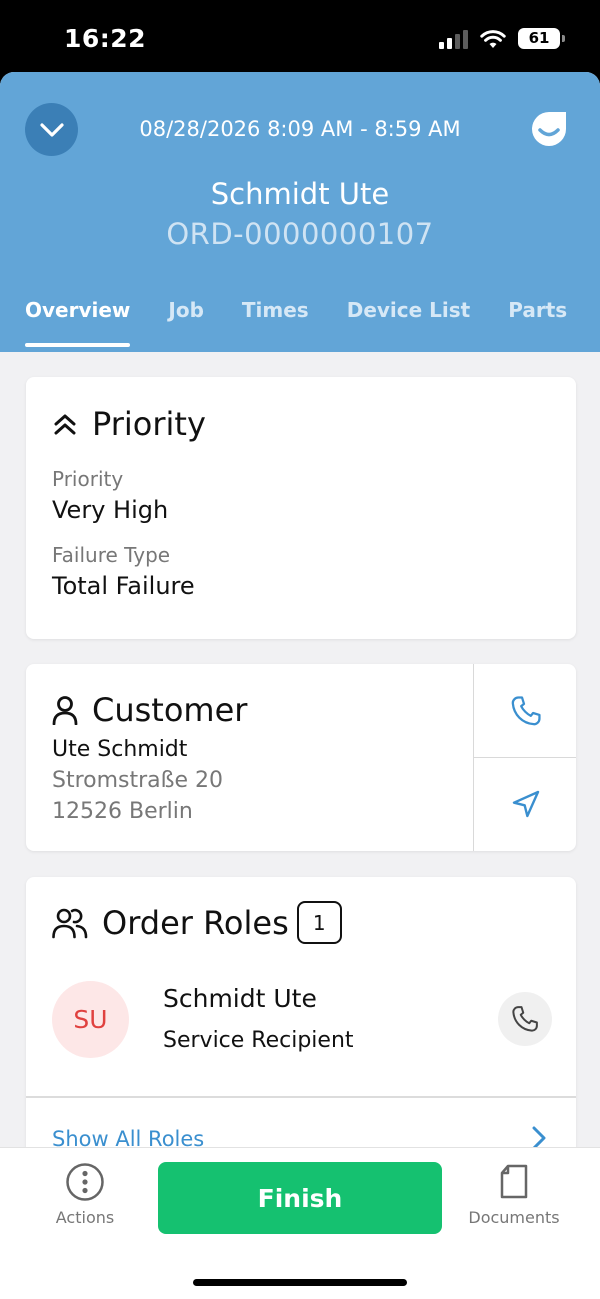 The image size is (600, 1299). What do you see at coordinates (111, 555) in the screenshot?
I see `failure-type-label: Failure Type` at bounding box center [111, 555].